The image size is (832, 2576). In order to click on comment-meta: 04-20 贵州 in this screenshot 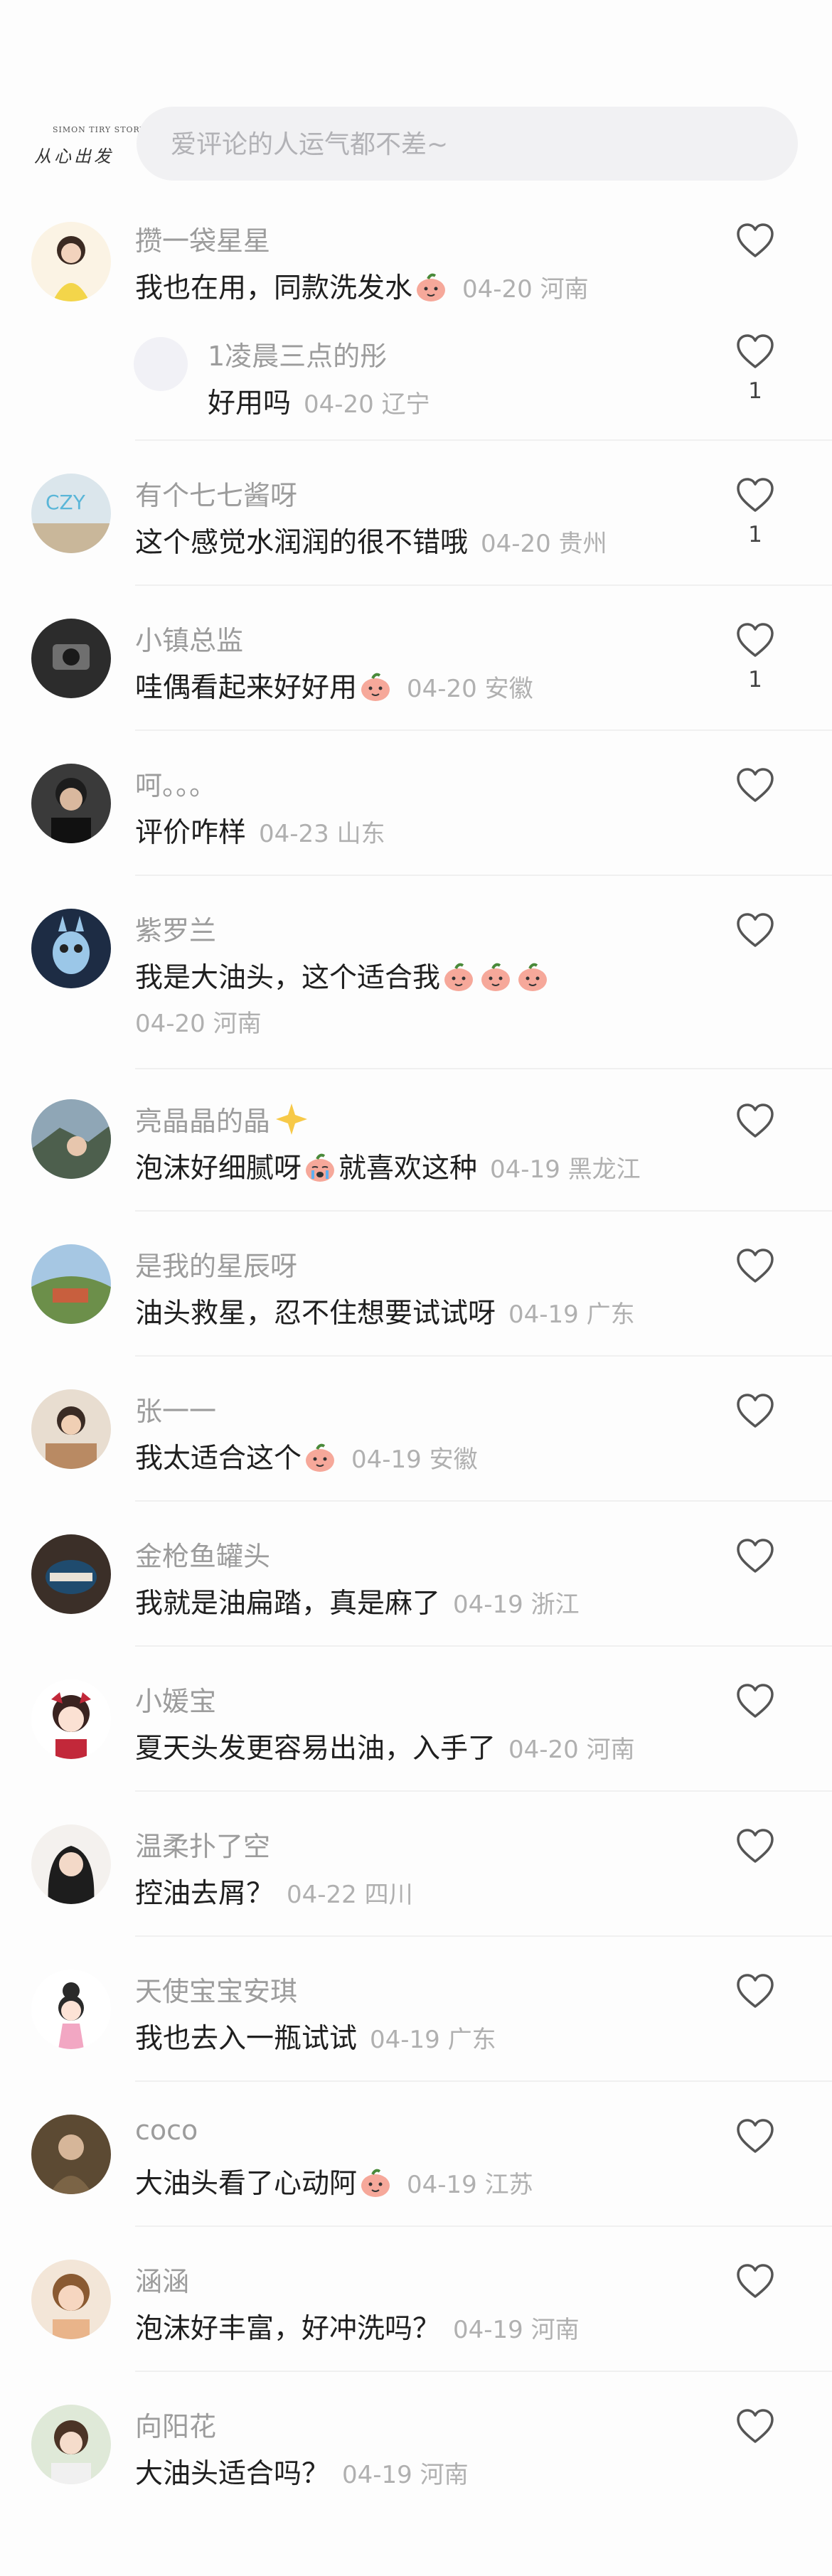, I will do `click(544, 544)`.